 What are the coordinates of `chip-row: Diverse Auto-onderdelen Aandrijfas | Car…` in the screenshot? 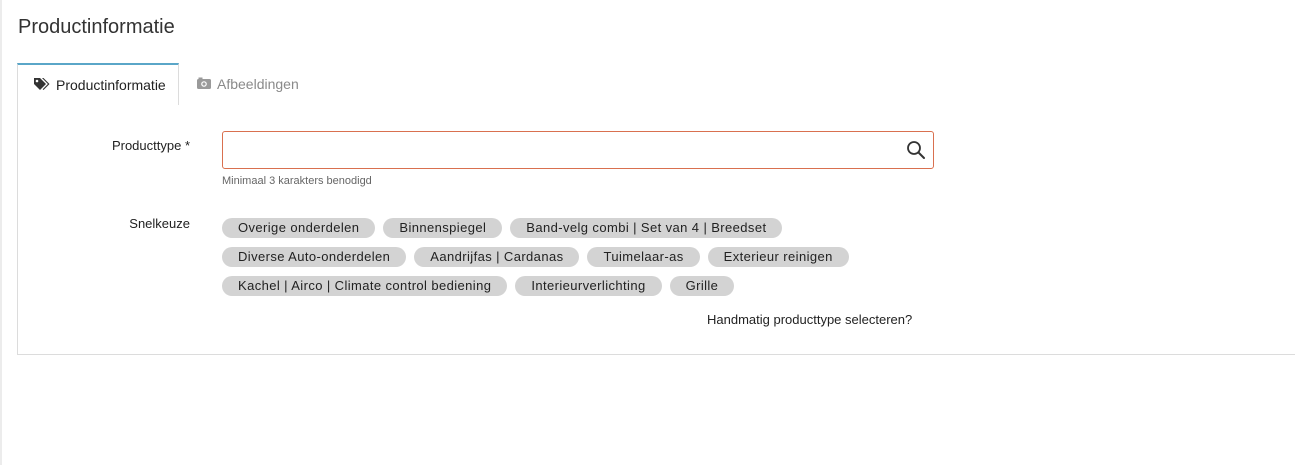 It's located at (582, 257).